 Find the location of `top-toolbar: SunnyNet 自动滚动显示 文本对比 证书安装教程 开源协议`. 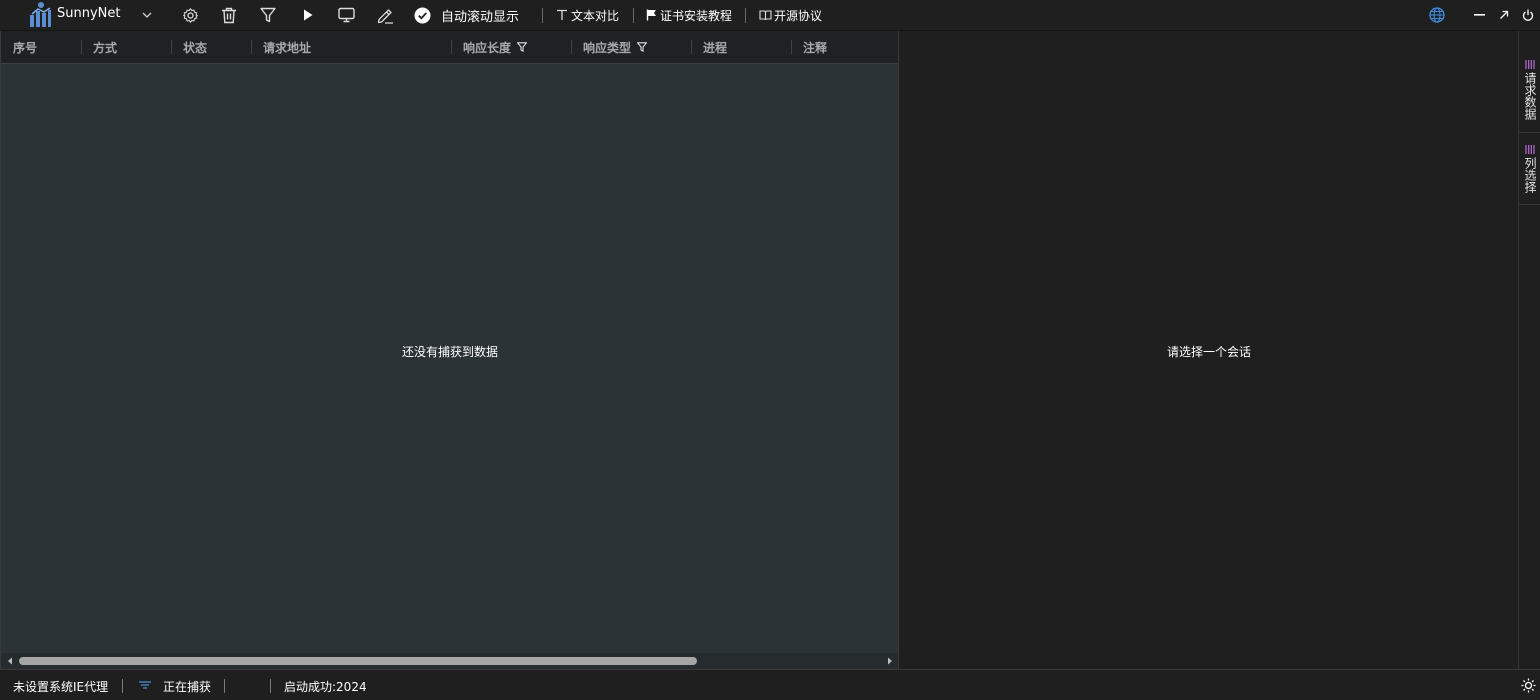

top-toolbar: SunnyNet 自动滚动显示 文本对比 证书安装教程 开源协议 is located at coordinates (770, 15).